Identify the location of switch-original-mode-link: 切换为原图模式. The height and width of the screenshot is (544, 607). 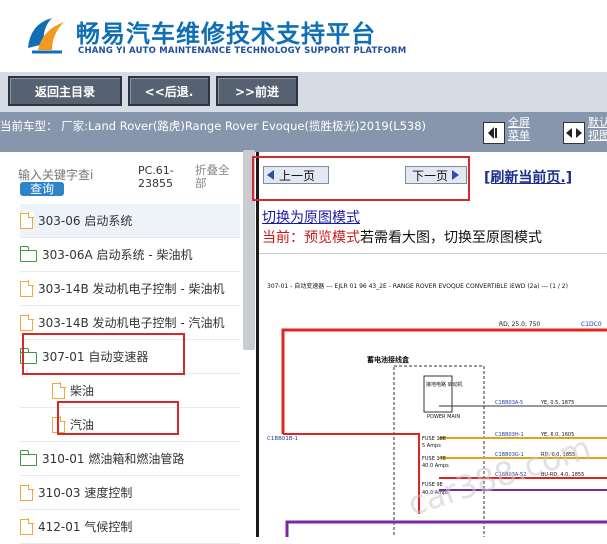
(311, 217).